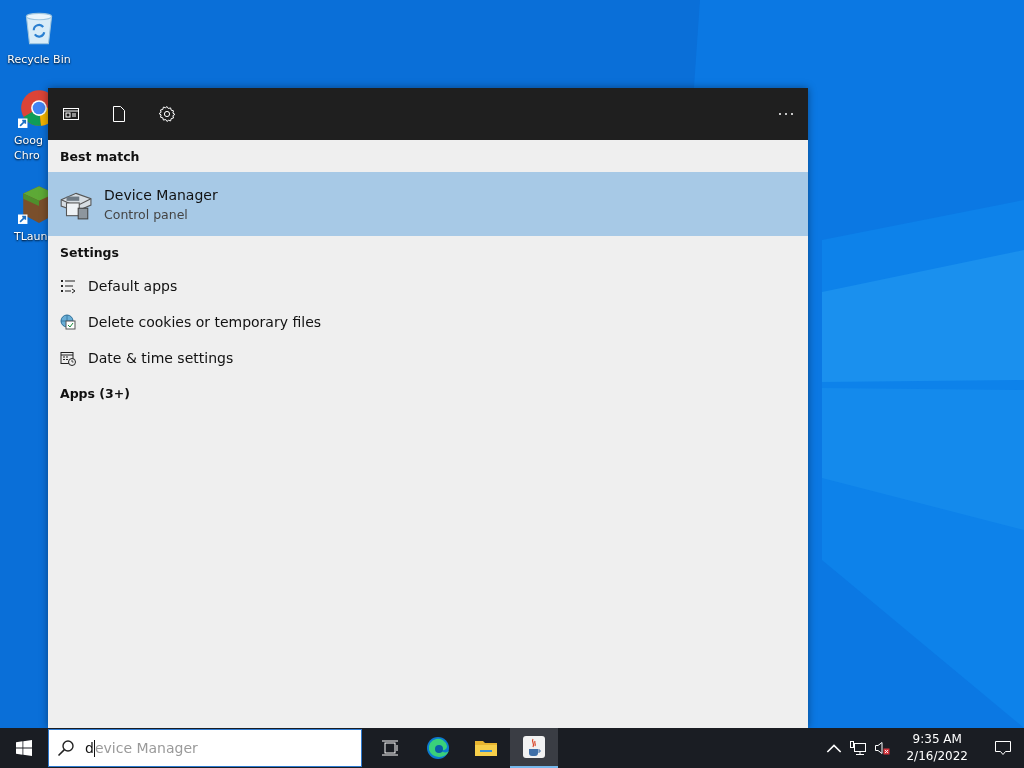 The height and width of the screenshot is (768, 1024). I want to click on result-item: Device Manager Control panel, so click(428, 204).